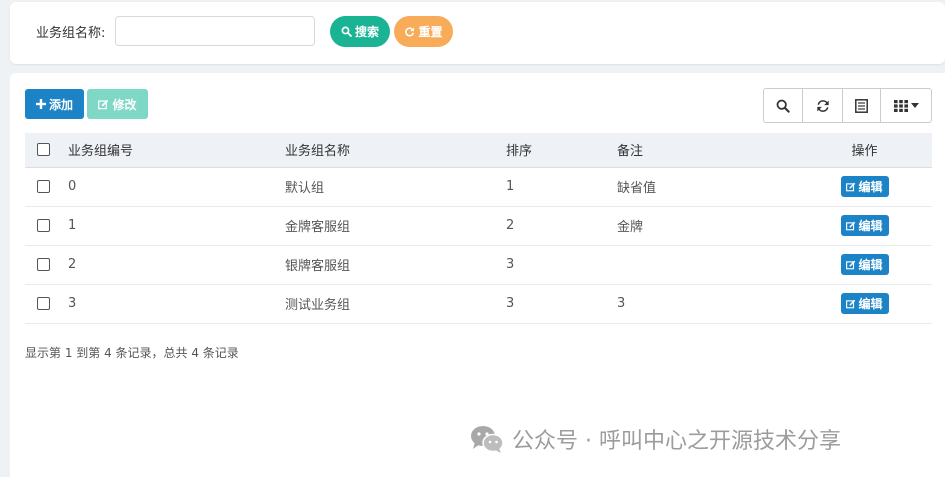 The width and height of the screenshot is (945, 477). I want to click on search-button-label: 搜索, so click(366, 32).